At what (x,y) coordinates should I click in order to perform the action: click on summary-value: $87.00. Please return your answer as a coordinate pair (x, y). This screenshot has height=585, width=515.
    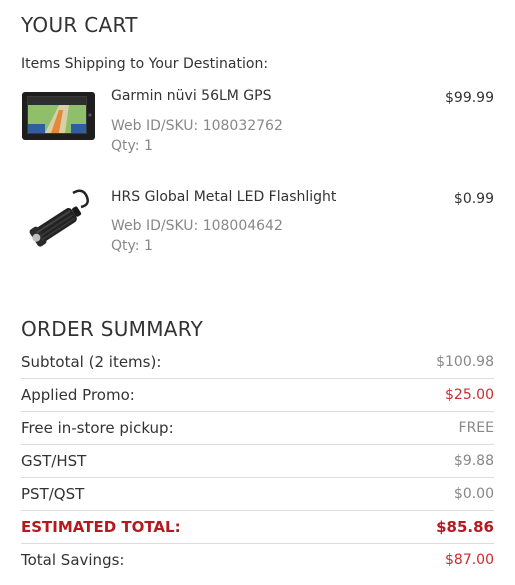
    Looking at the image, I should click on (469, 560).